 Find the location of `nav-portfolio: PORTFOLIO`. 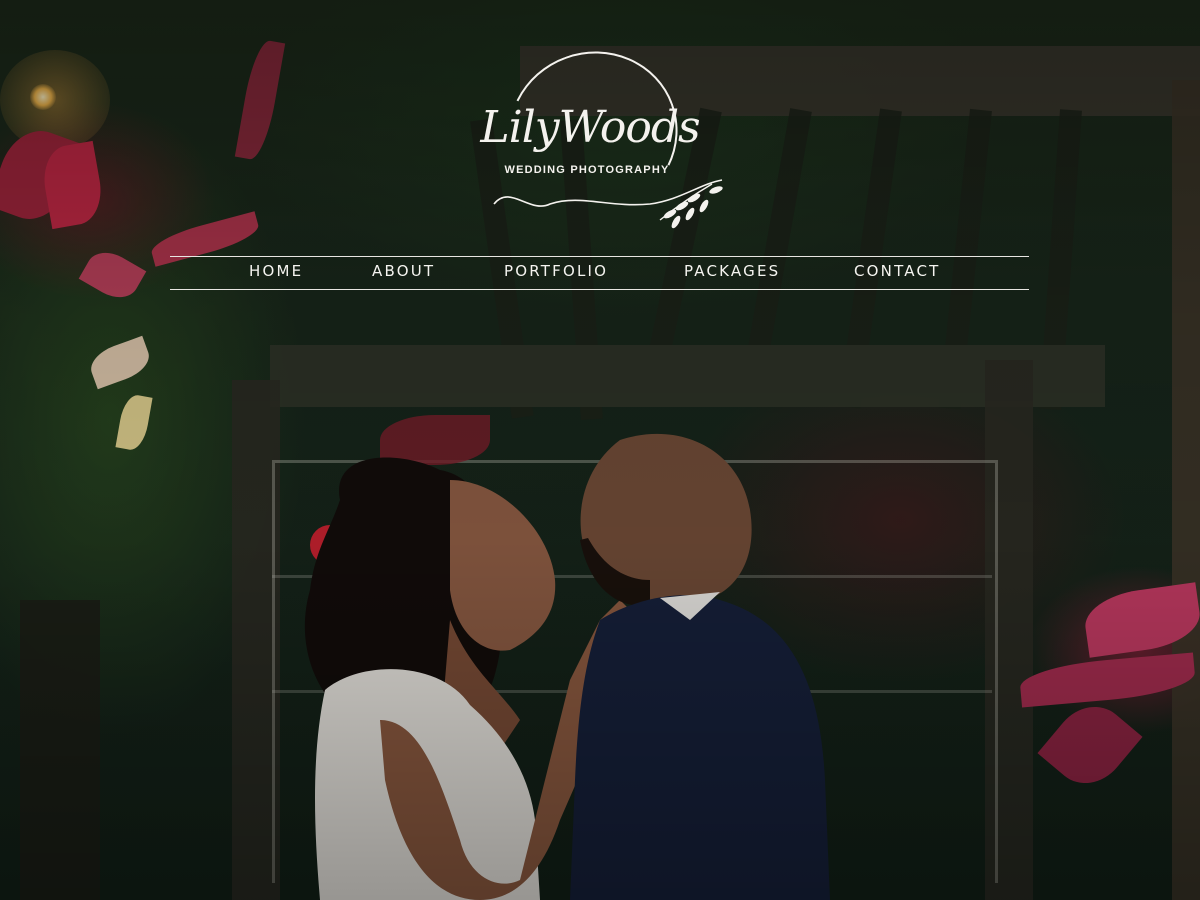

nav-portfolio: PORTFOLIO is located at coordinates (556, 271).